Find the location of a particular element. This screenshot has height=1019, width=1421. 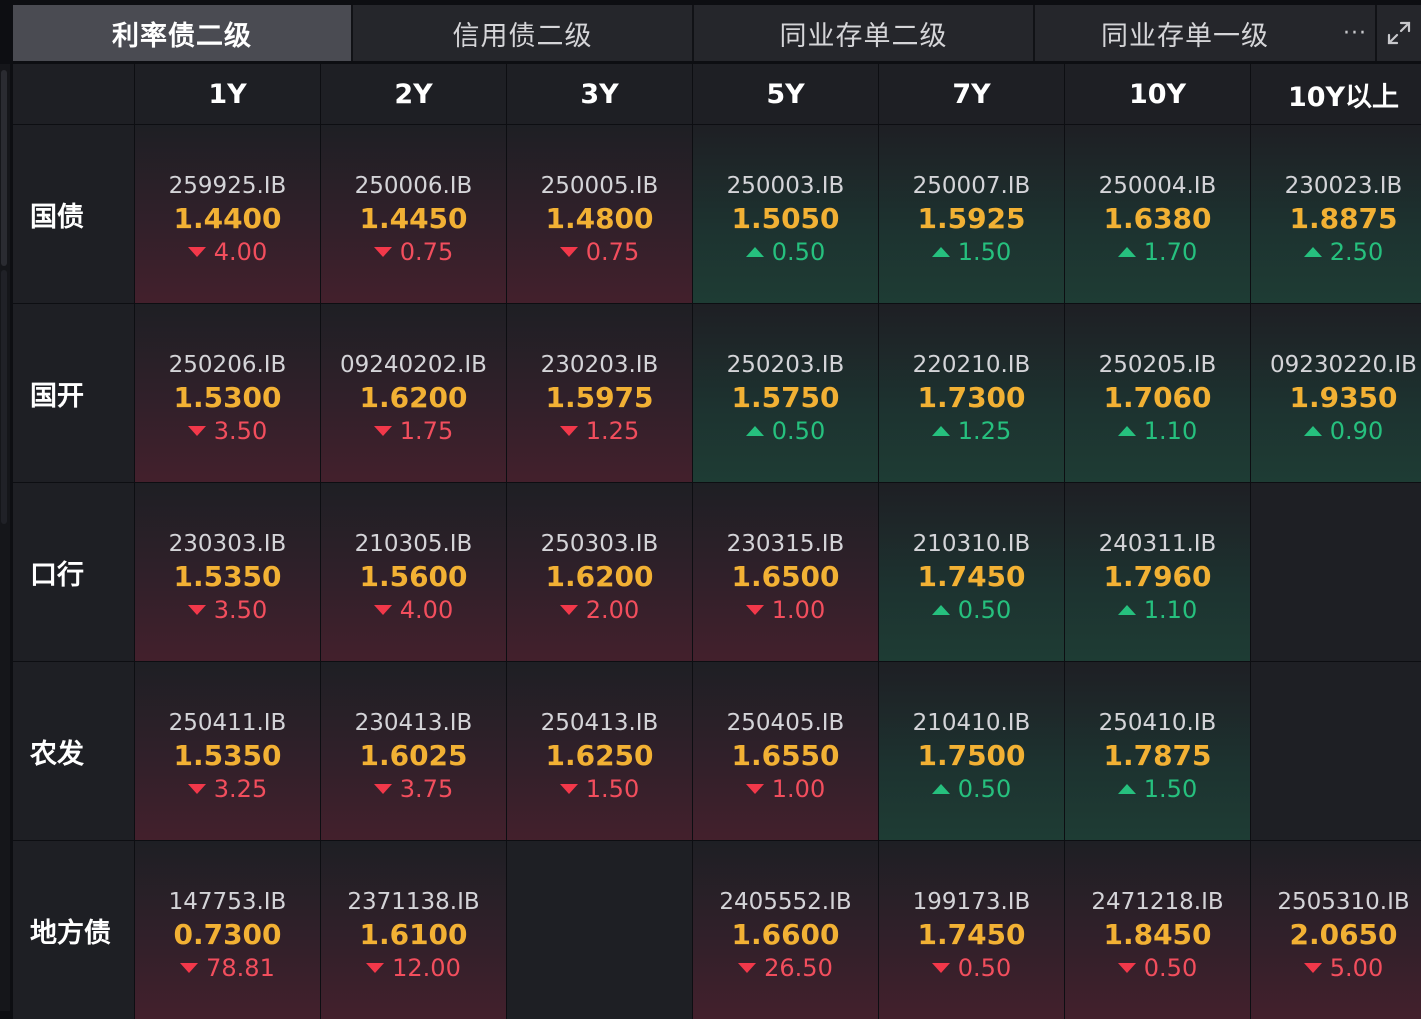

bond-code: 250006.IB is located at coordinates (413, 186).